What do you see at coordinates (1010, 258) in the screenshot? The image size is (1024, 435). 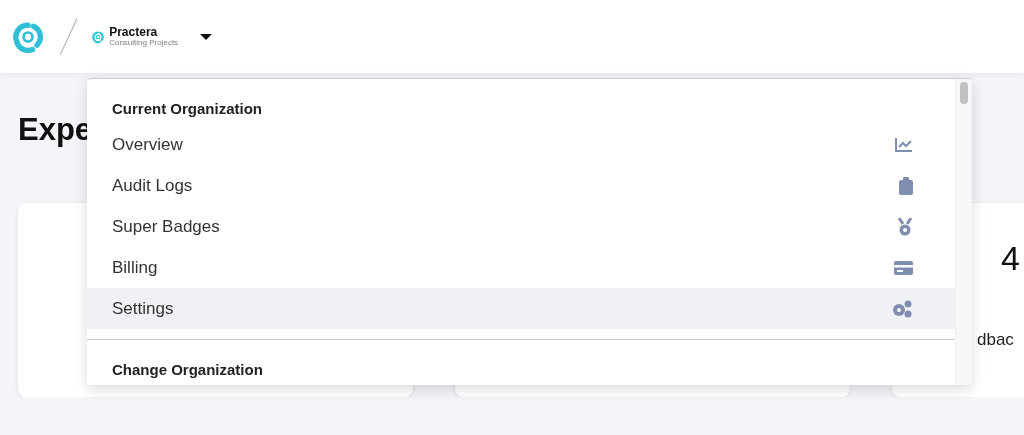 I see `stat-value: 4` at bounding box center [1010, 258].